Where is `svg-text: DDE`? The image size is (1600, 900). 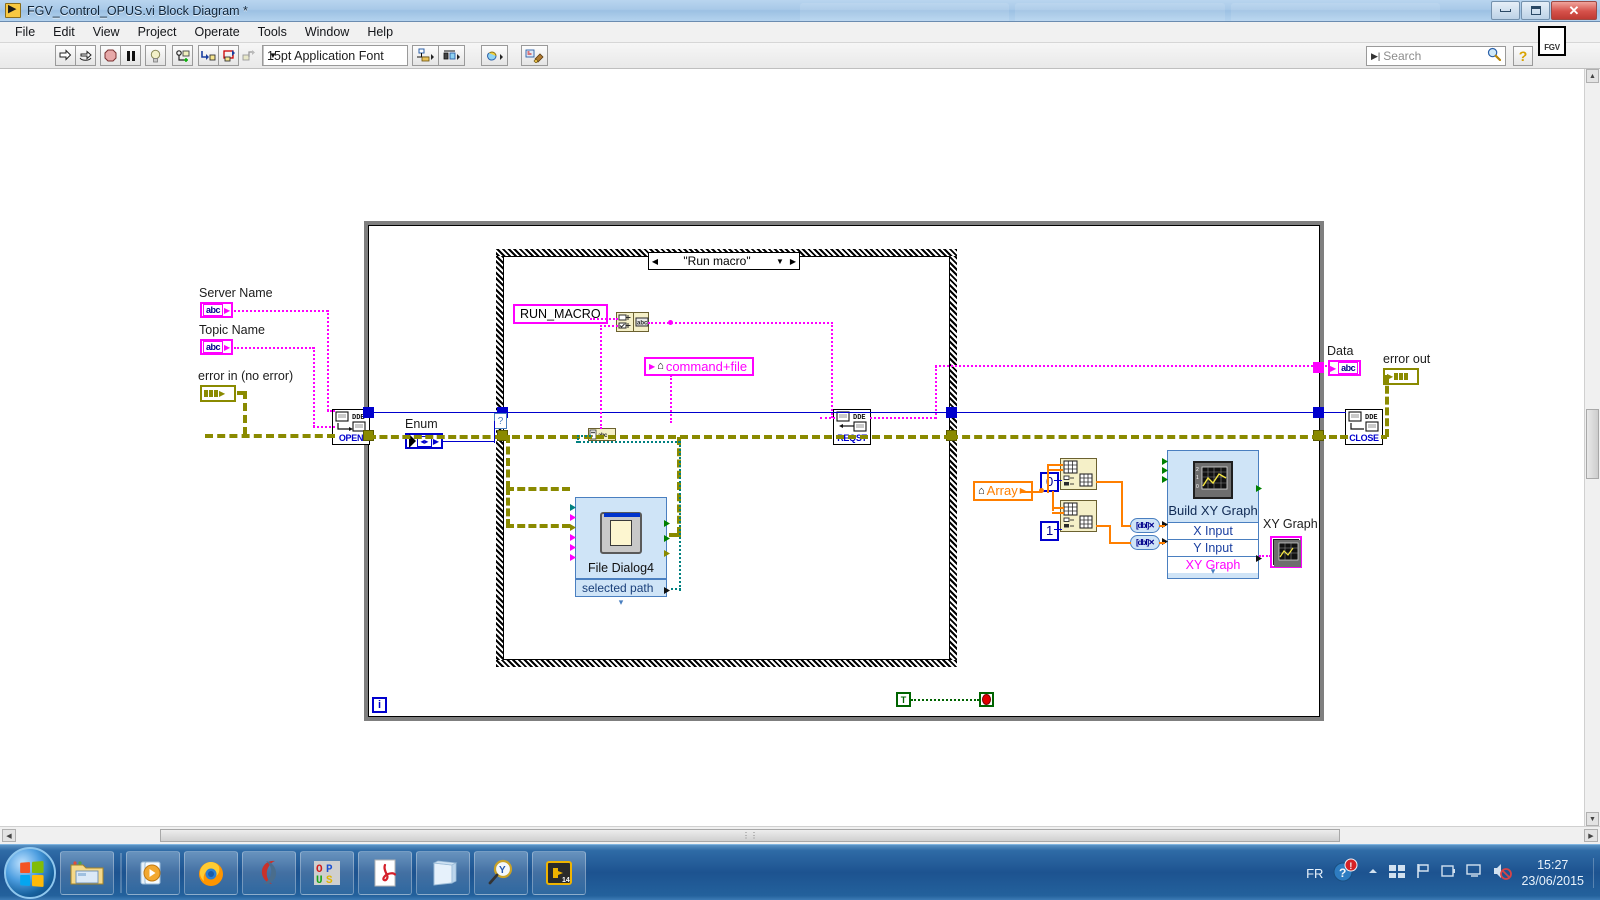 svg-text: DDE is located at coordinates (1371, 418).